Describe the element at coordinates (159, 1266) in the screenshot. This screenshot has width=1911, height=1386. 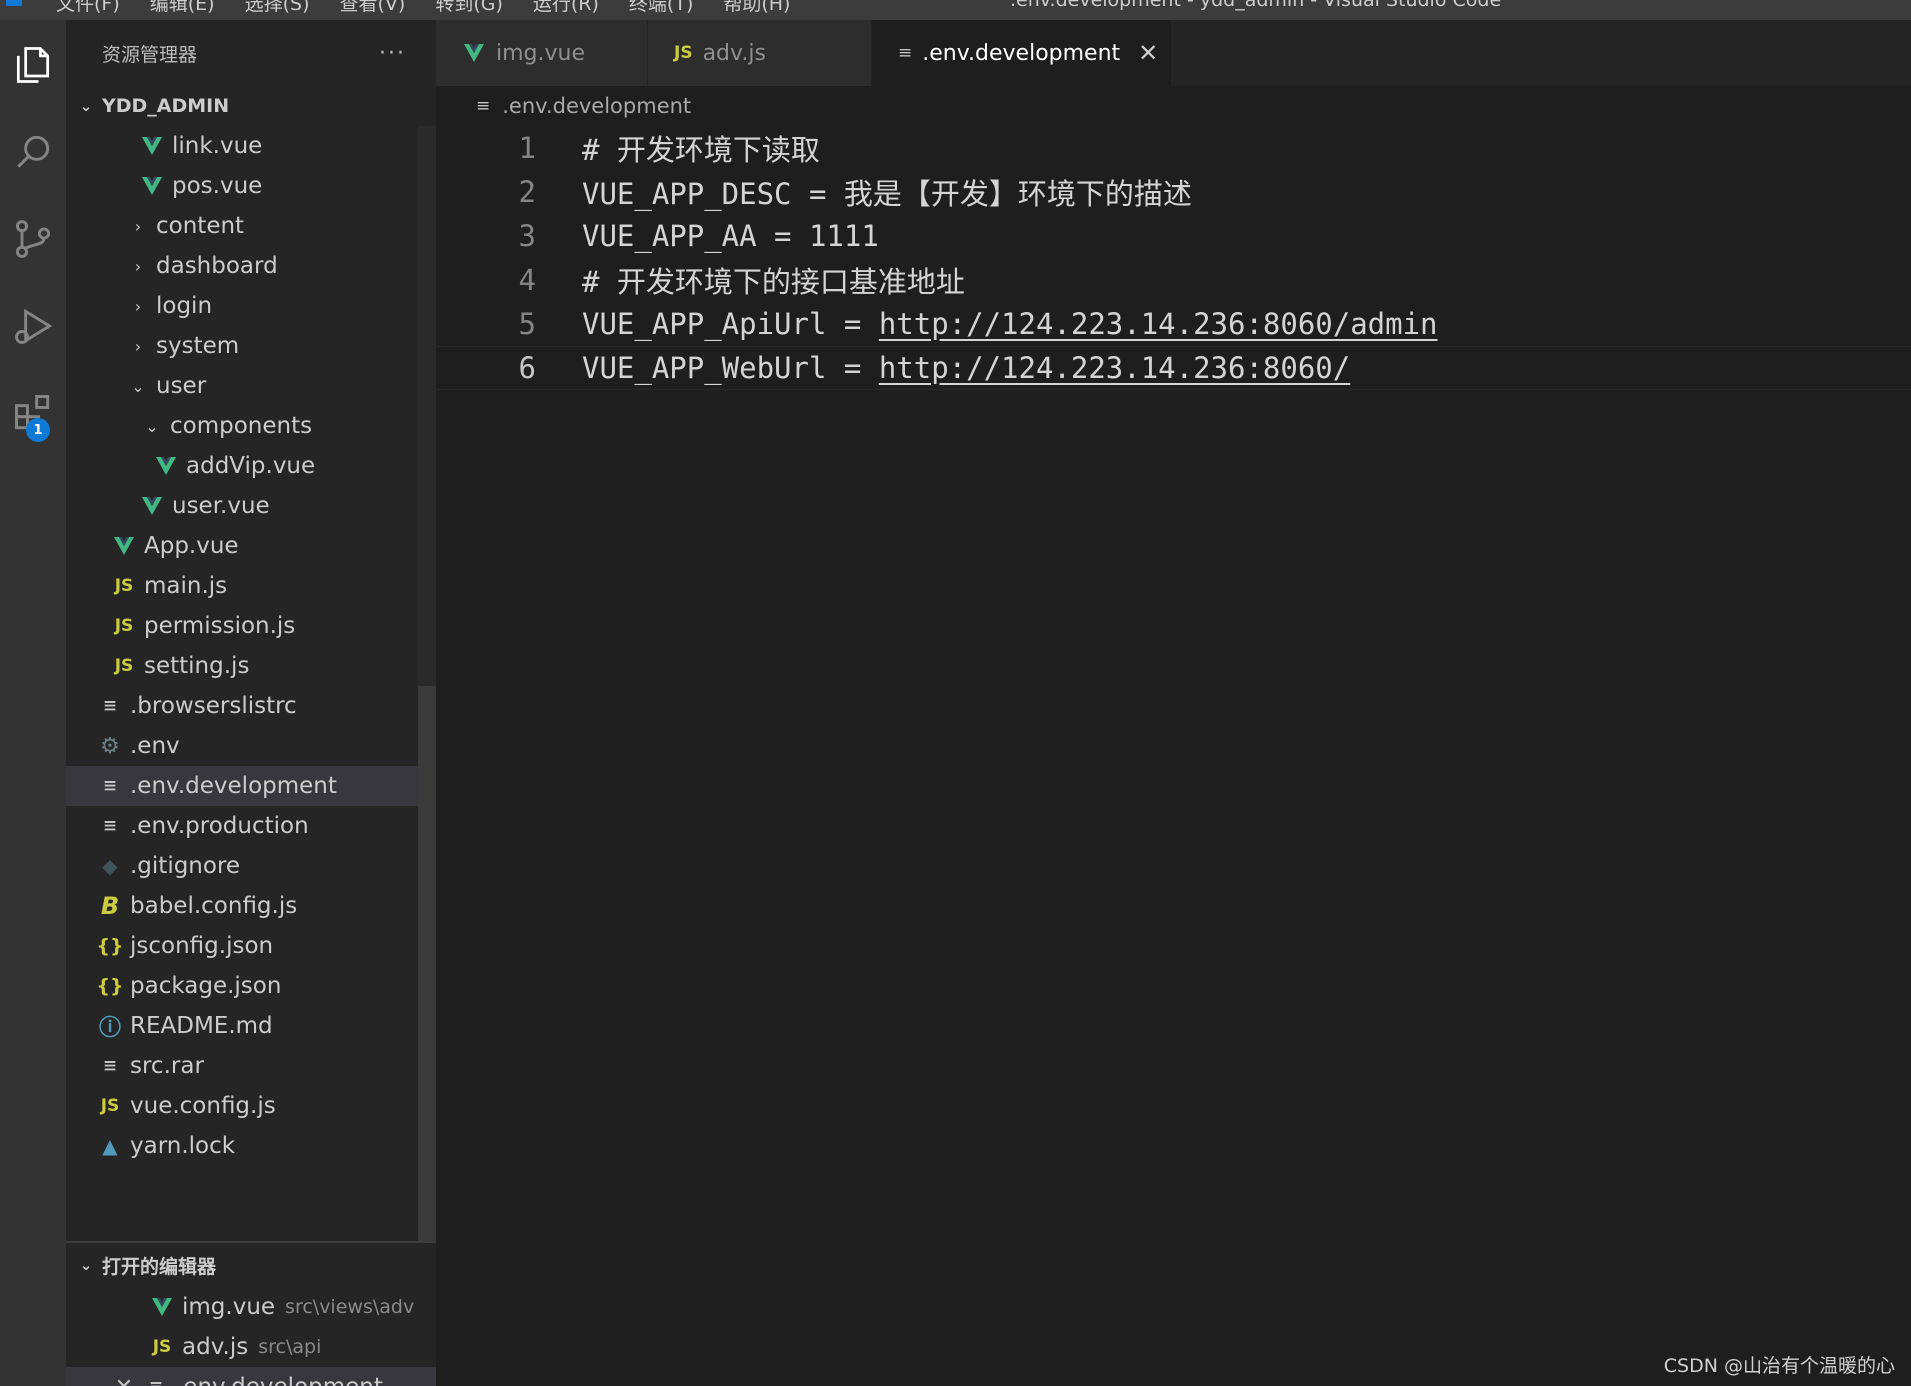
I see `open-editors-title: 打开的编辑器` at that location.